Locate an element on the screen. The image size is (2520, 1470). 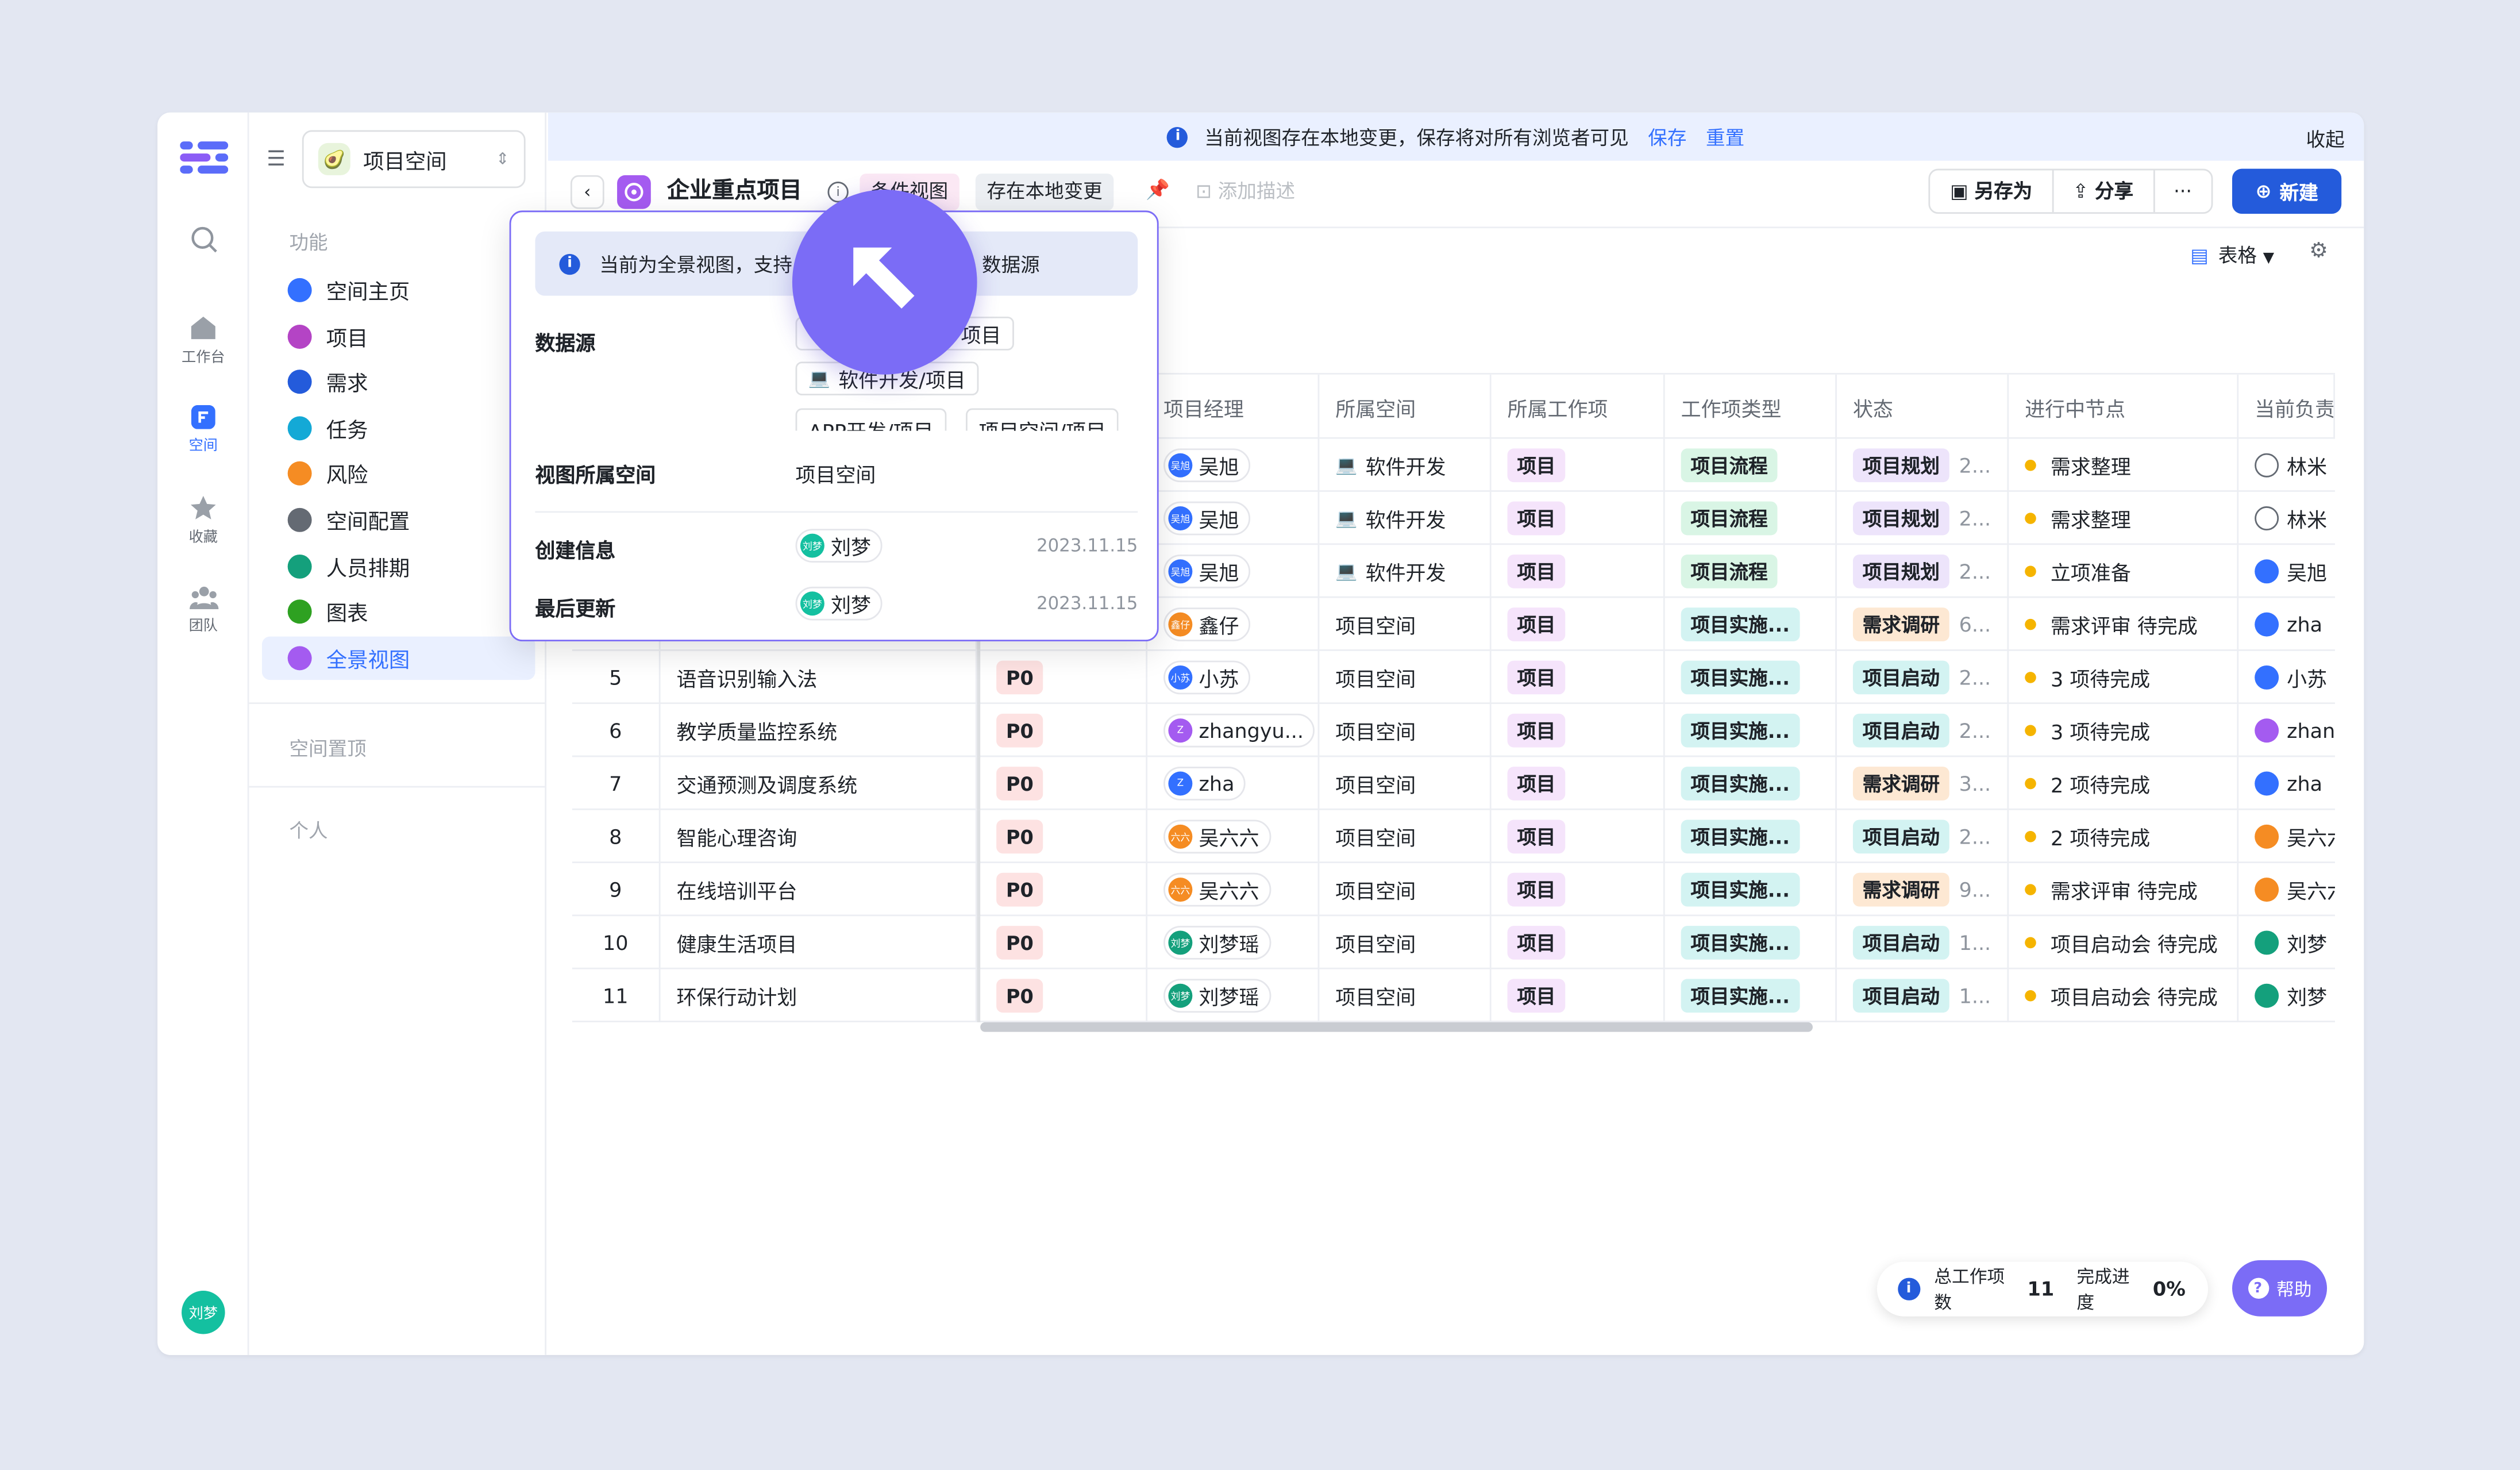
team-icon is located at coordinates (203, 598).